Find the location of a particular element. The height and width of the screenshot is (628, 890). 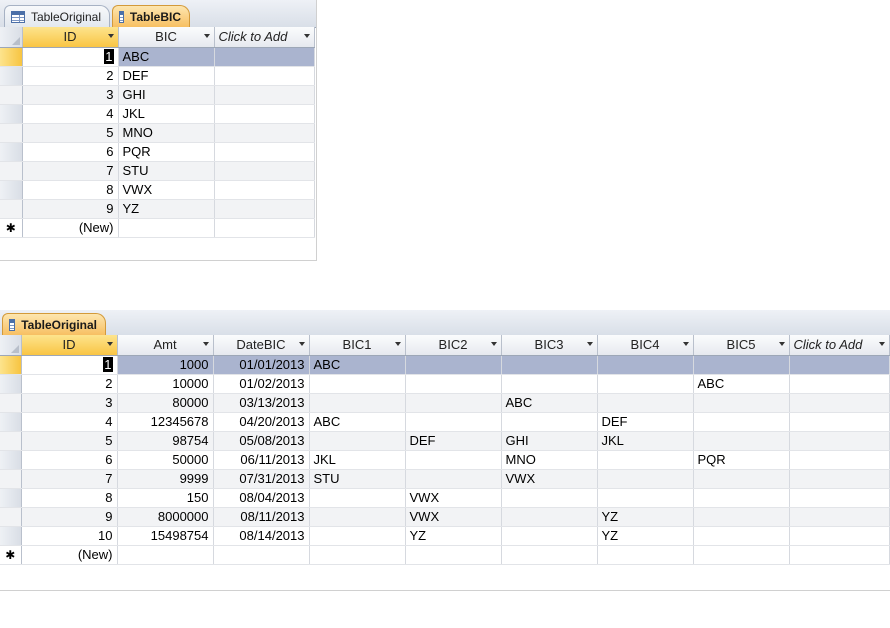

cell-datebic: 08/14/2013 is located at coordinates (261, 536).